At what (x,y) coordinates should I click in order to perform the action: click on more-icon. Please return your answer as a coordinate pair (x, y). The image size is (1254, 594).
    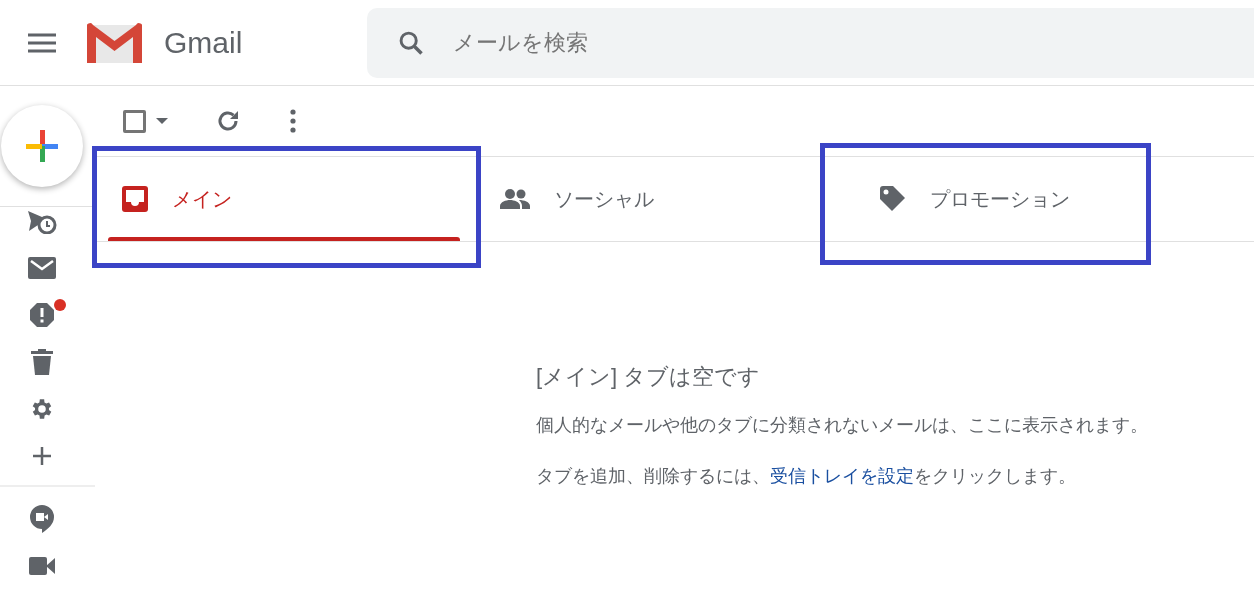
    Looking at the image, I should click on (293, 121).